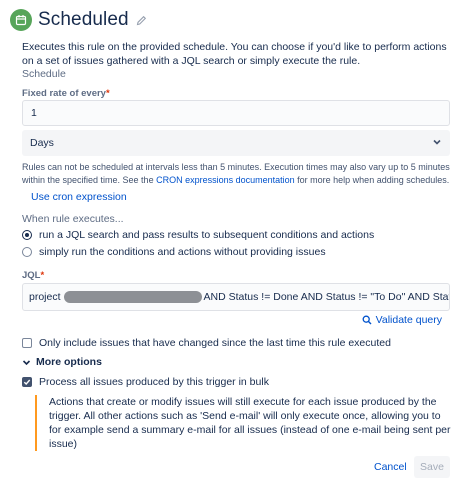 The image size is (474, 484). I want to click on save-button: Save, so click(432, 467).